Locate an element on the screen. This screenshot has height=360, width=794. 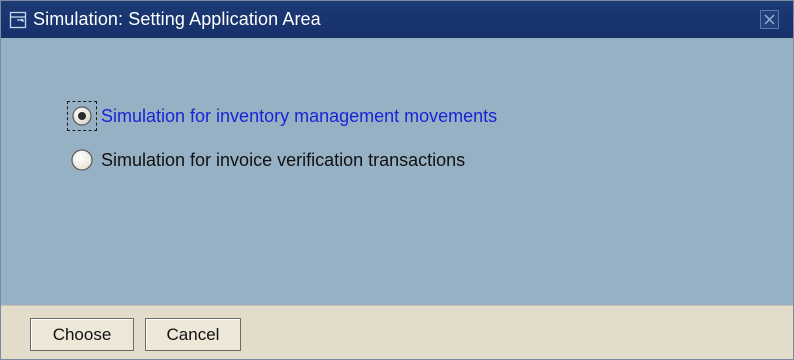
radio-unselected-icon is located at coordinates (82, 160).